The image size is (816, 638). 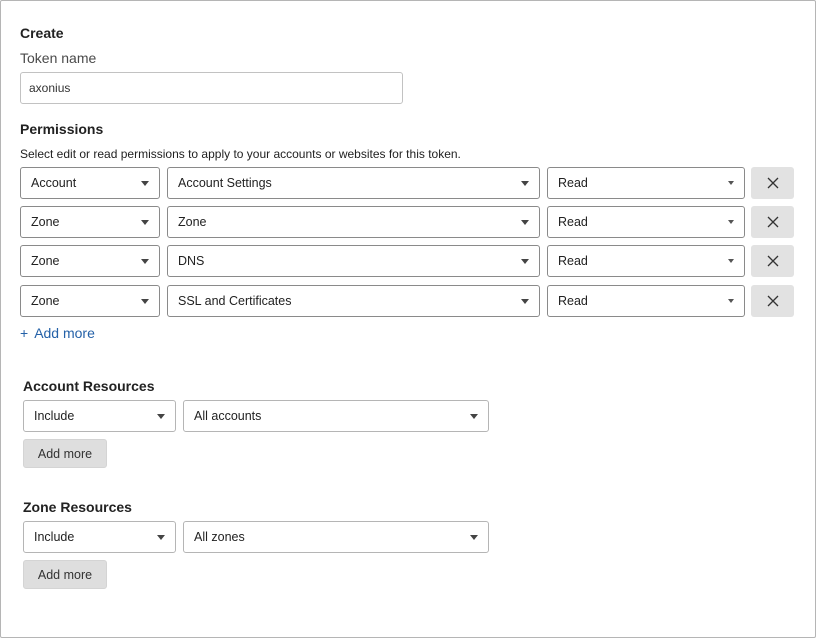 What do you see at coordinates (191, 261) in the screenshot?
I see `permission-resource-value: DNS` at bounding box center [191, 261].